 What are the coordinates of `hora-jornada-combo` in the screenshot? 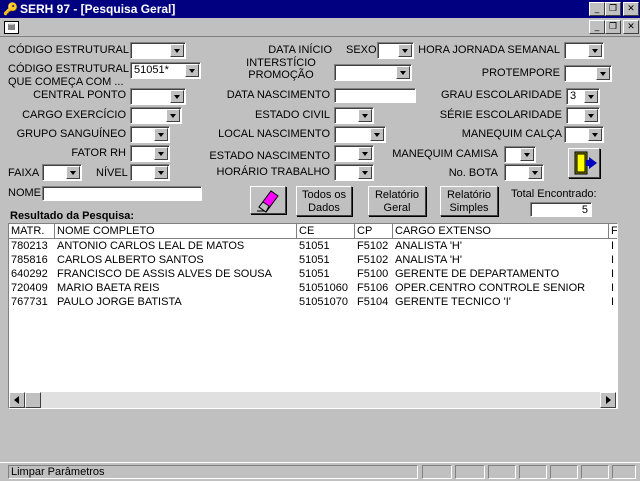 It's located at (584, 50).